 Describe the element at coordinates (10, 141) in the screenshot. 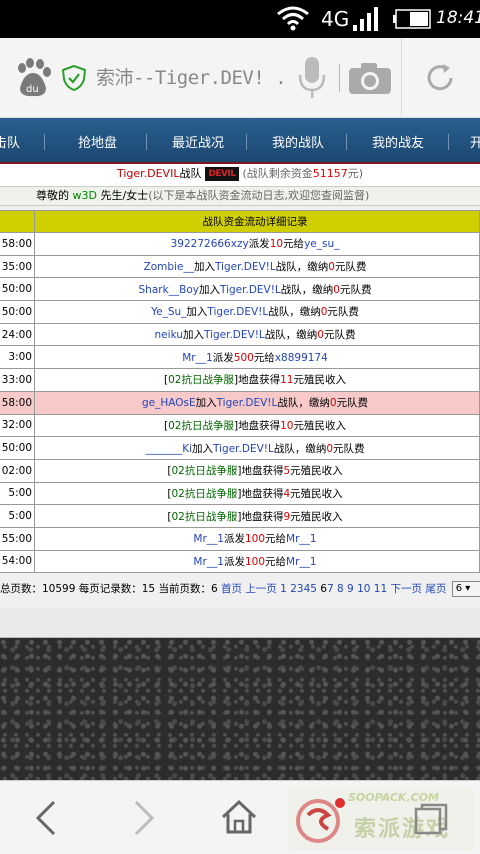

I see `nav-item-team: 击队` at that location.